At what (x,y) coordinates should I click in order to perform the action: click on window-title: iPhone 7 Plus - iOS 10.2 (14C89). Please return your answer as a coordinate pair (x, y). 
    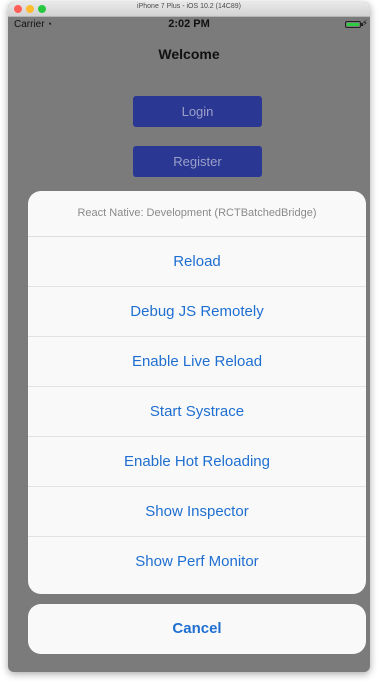
    Looking at the image, I should click on (189, 6).